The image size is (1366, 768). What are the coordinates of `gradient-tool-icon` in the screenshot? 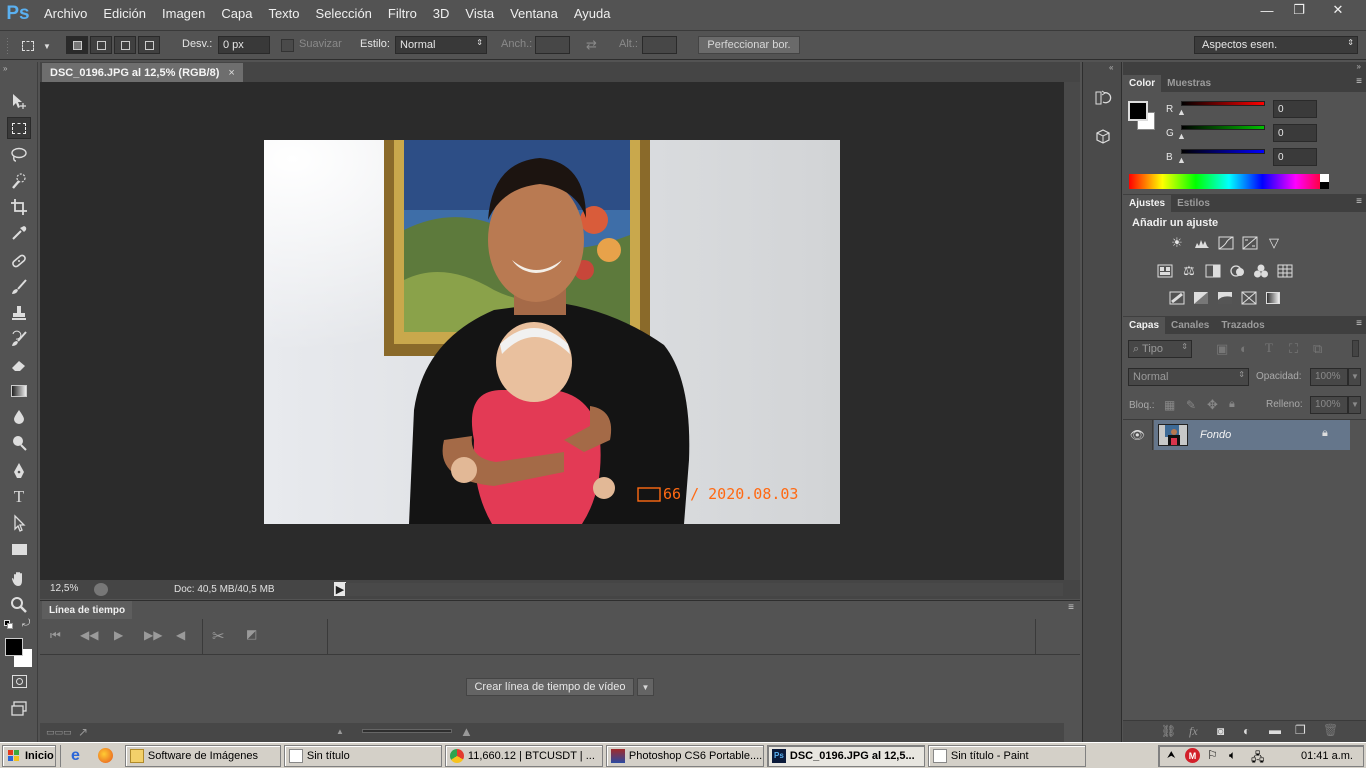 It's located at (19, 391).